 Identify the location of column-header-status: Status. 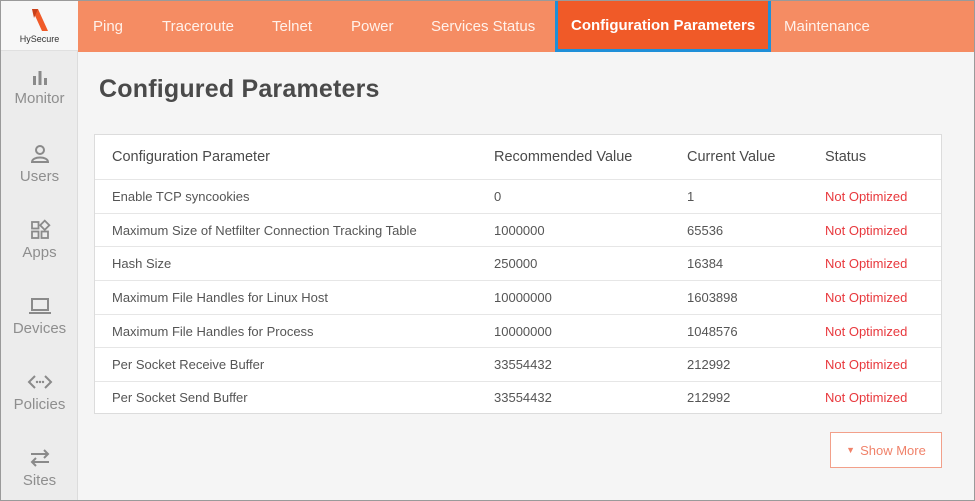
(846, 157).